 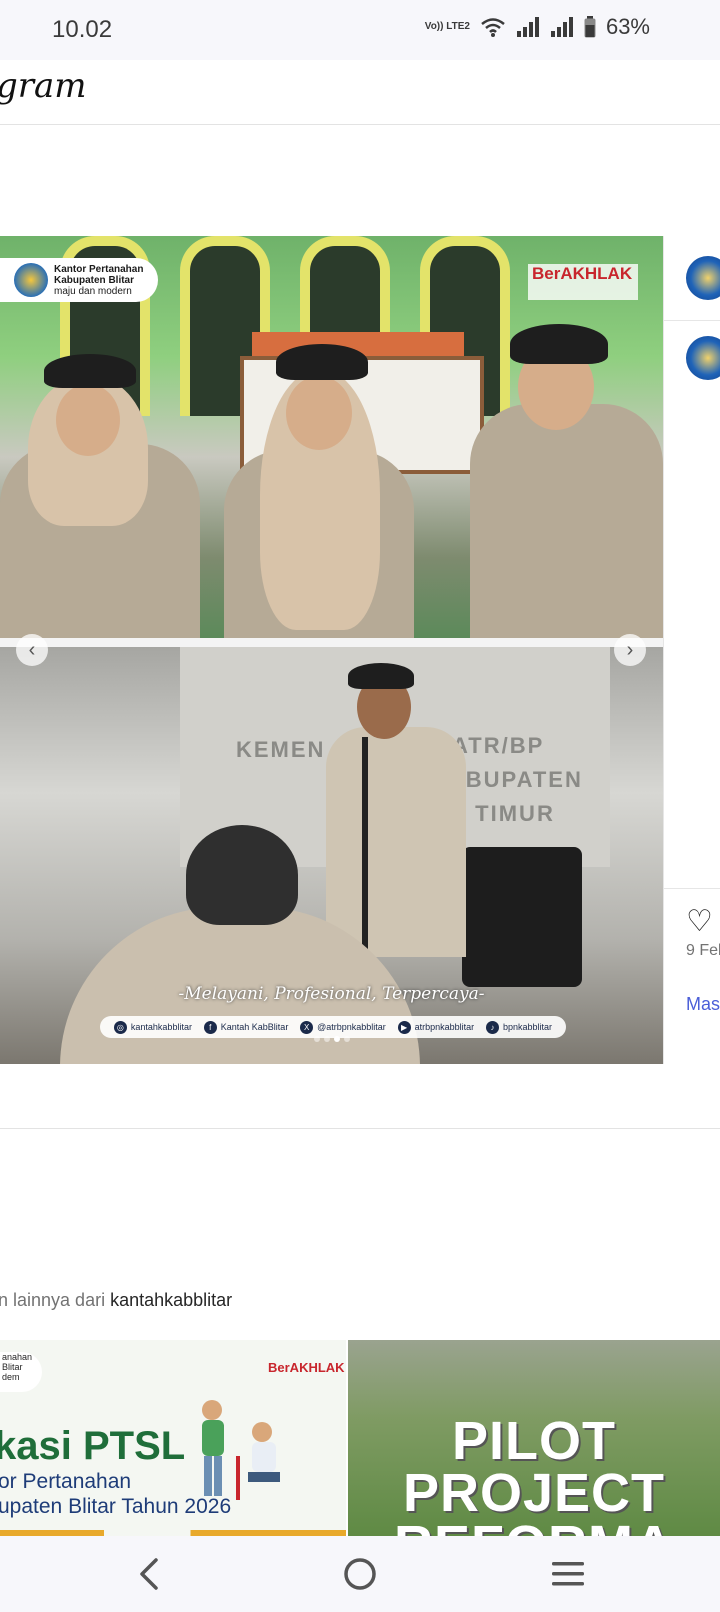 I want to click on agency-seal-icon, so click(x=31, y=280).